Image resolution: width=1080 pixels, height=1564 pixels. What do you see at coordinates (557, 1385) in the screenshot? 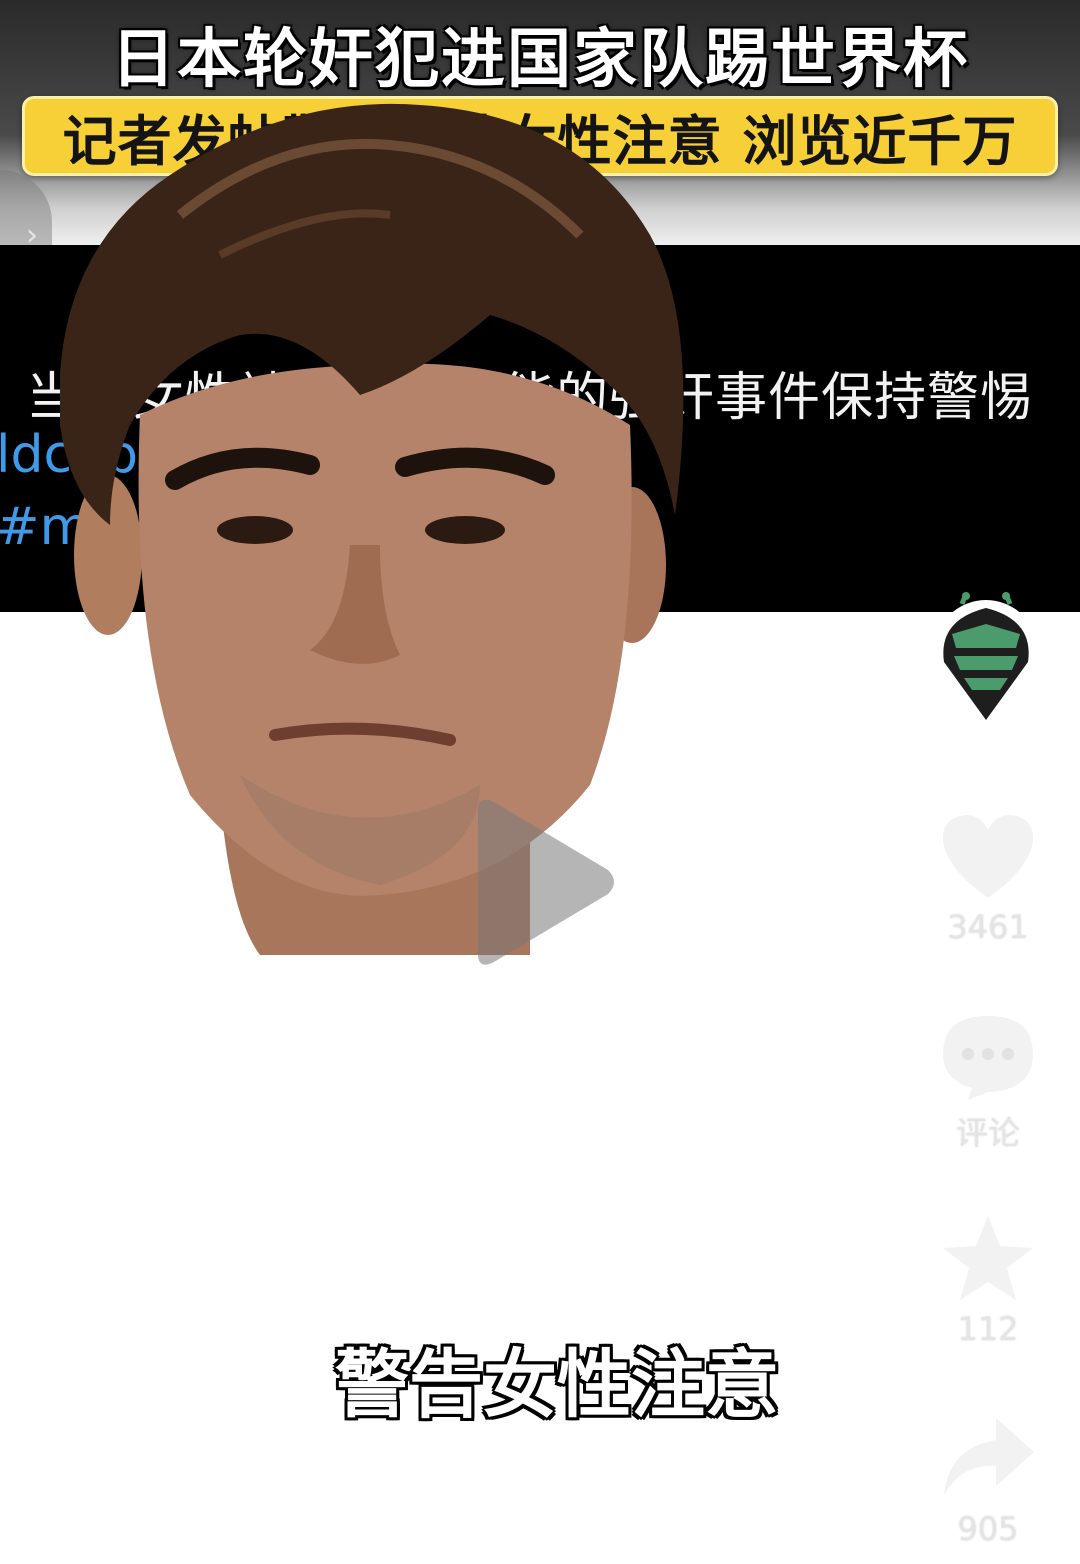
I see `video-caption: 警告女性注意` at bounding box center [557, 1385].